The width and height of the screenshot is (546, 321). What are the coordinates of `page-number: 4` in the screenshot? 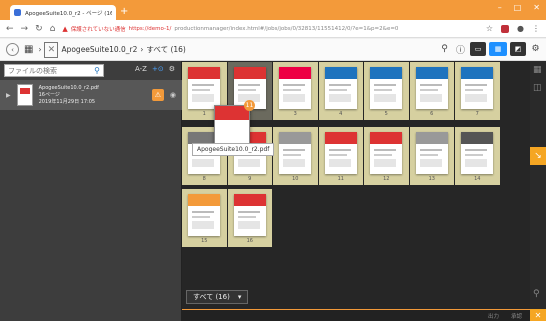 It's located at (341, 114).